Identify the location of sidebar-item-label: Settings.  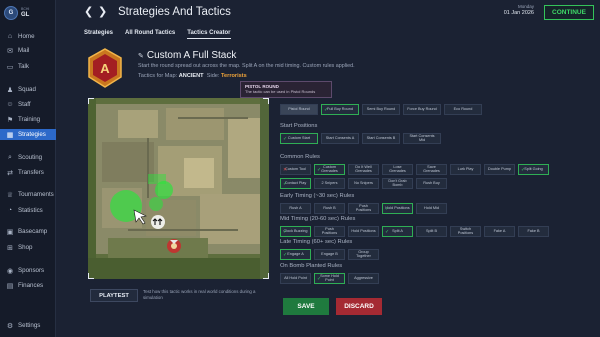
(29, 325).